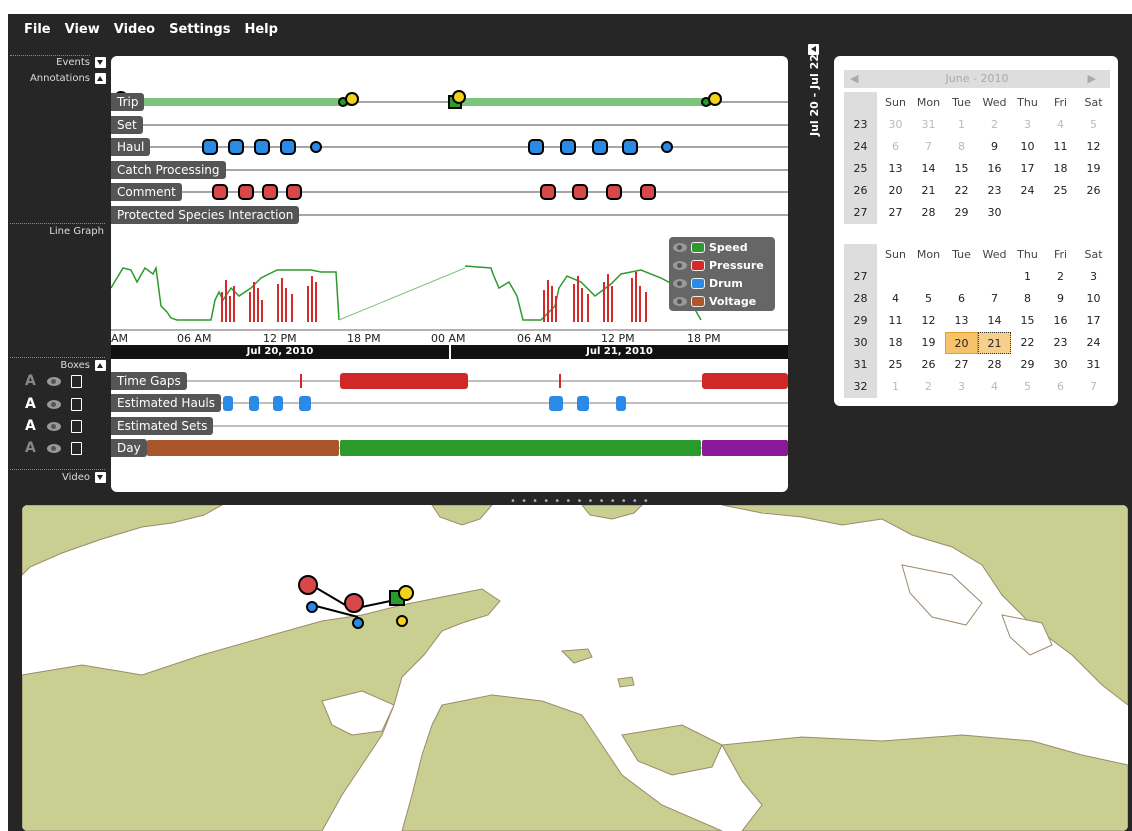 The height and width of the screenshot is (831, 1132). What do you see at coordinates (961, 321) in the screenshot?
I see `calendar-day: 13` at bounding box center [961, 321].